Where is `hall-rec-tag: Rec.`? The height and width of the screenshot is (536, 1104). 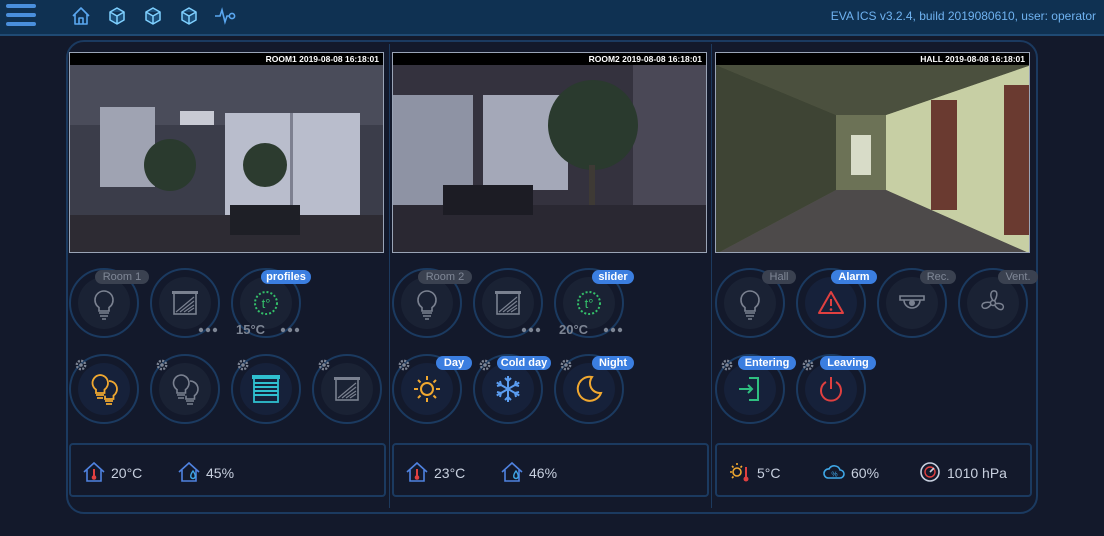
hall-rec-tag: Rec. is located at coordinates (938, 277).